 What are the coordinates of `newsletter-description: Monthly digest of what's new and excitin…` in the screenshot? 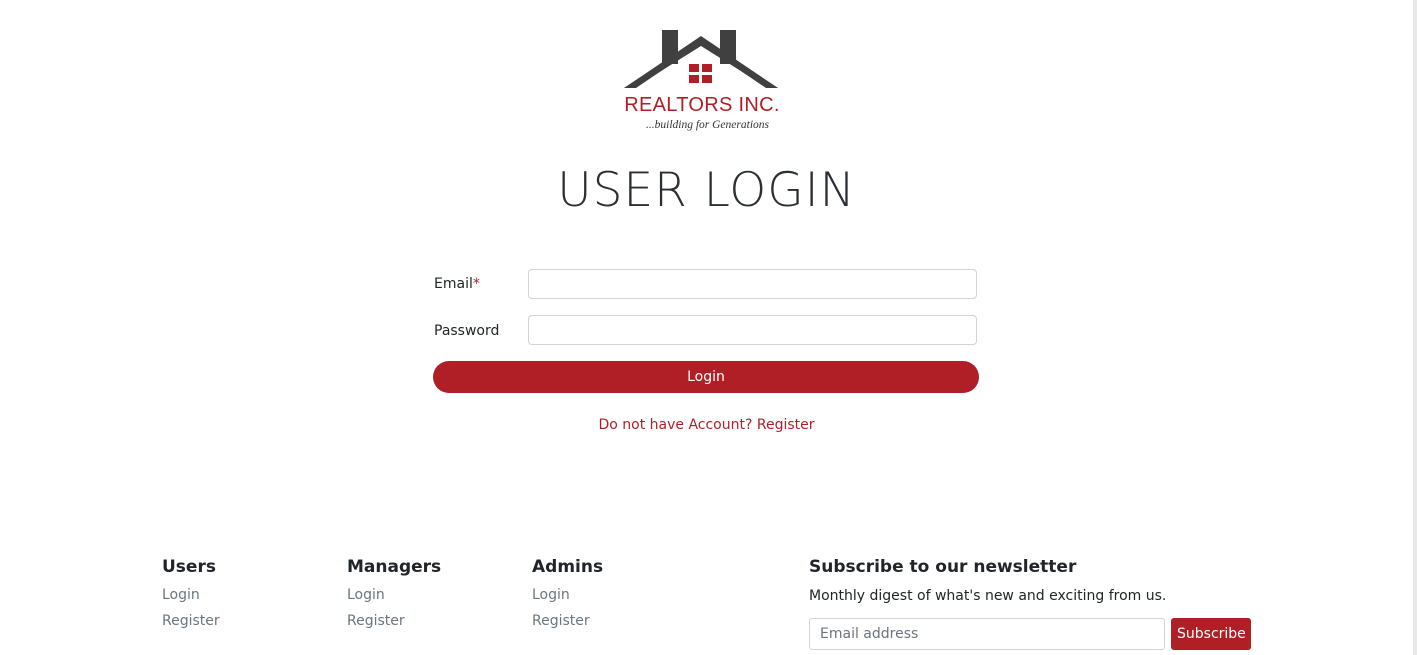 It's located at (988, 596).